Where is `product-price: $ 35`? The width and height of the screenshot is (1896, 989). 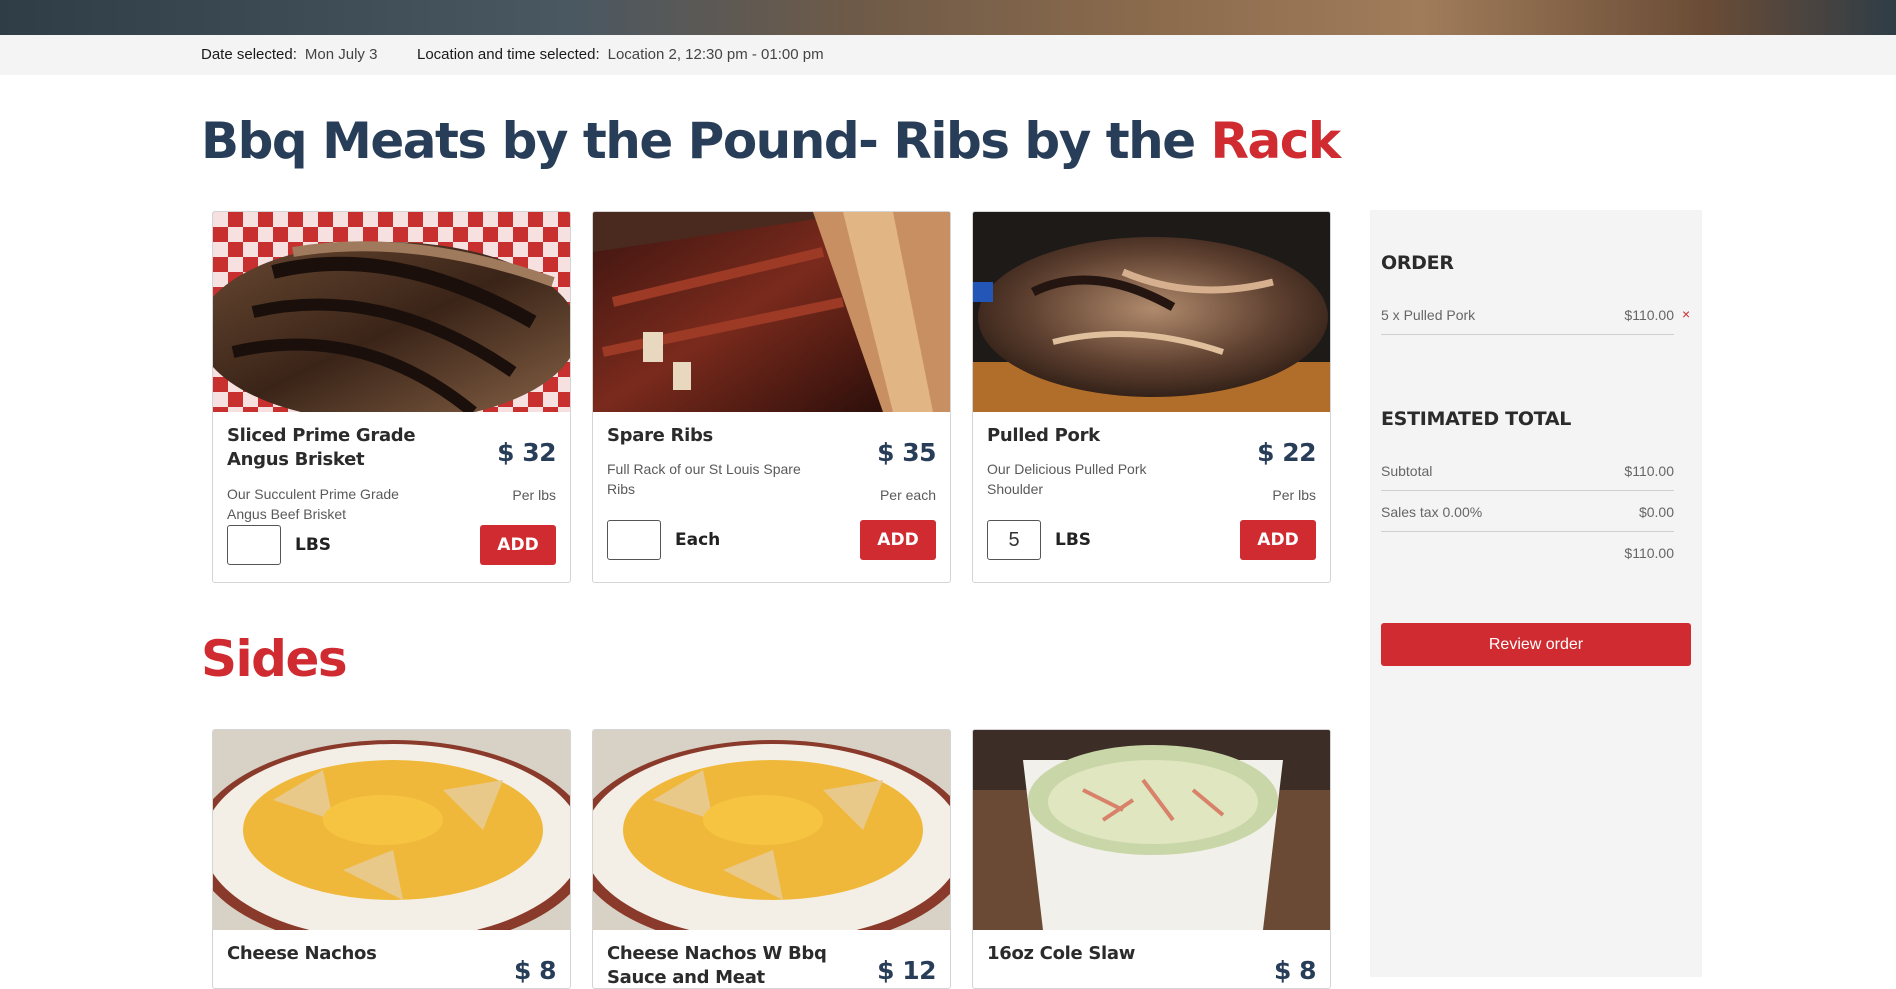 product-price: $ 35 is located at coordinates (906, 452).